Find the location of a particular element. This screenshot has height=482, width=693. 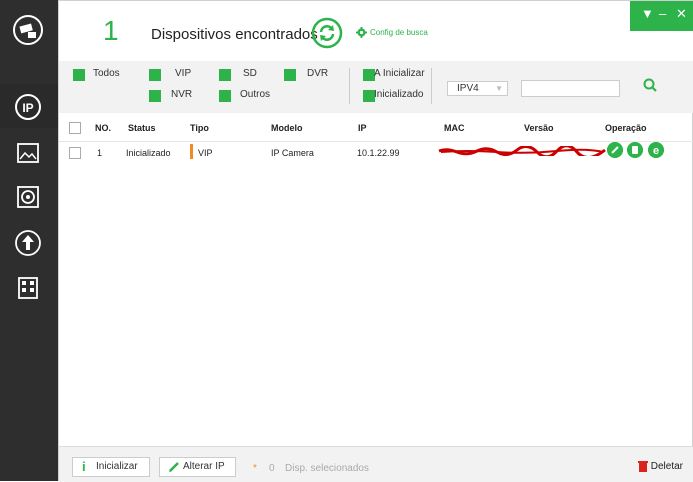

filter-a-inicializar-label: A Inicializar is located at coordinates (399, 73).